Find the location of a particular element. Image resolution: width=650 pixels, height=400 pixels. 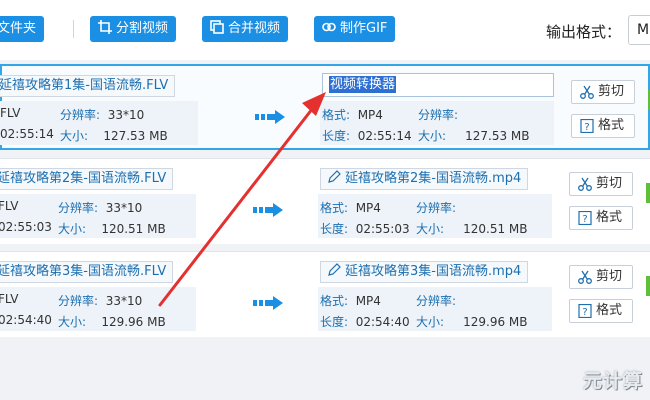

output-duration: 长度: 02:55:14 is located at coordinates (367, 136).